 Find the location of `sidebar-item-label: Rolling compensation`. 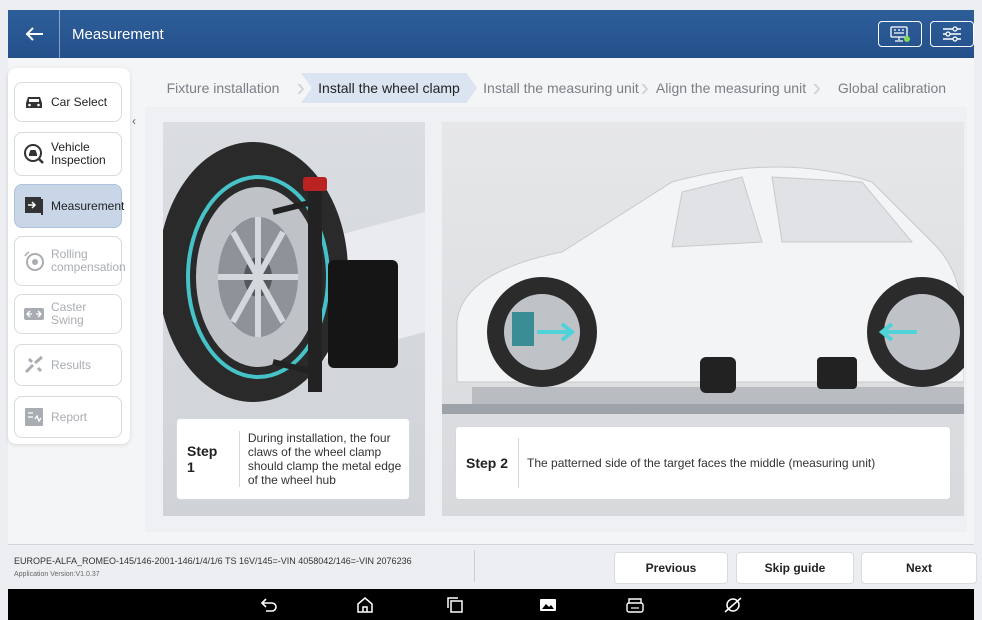

sidebar-item-label: Rolling compensation is located at coordinates (88, 260).